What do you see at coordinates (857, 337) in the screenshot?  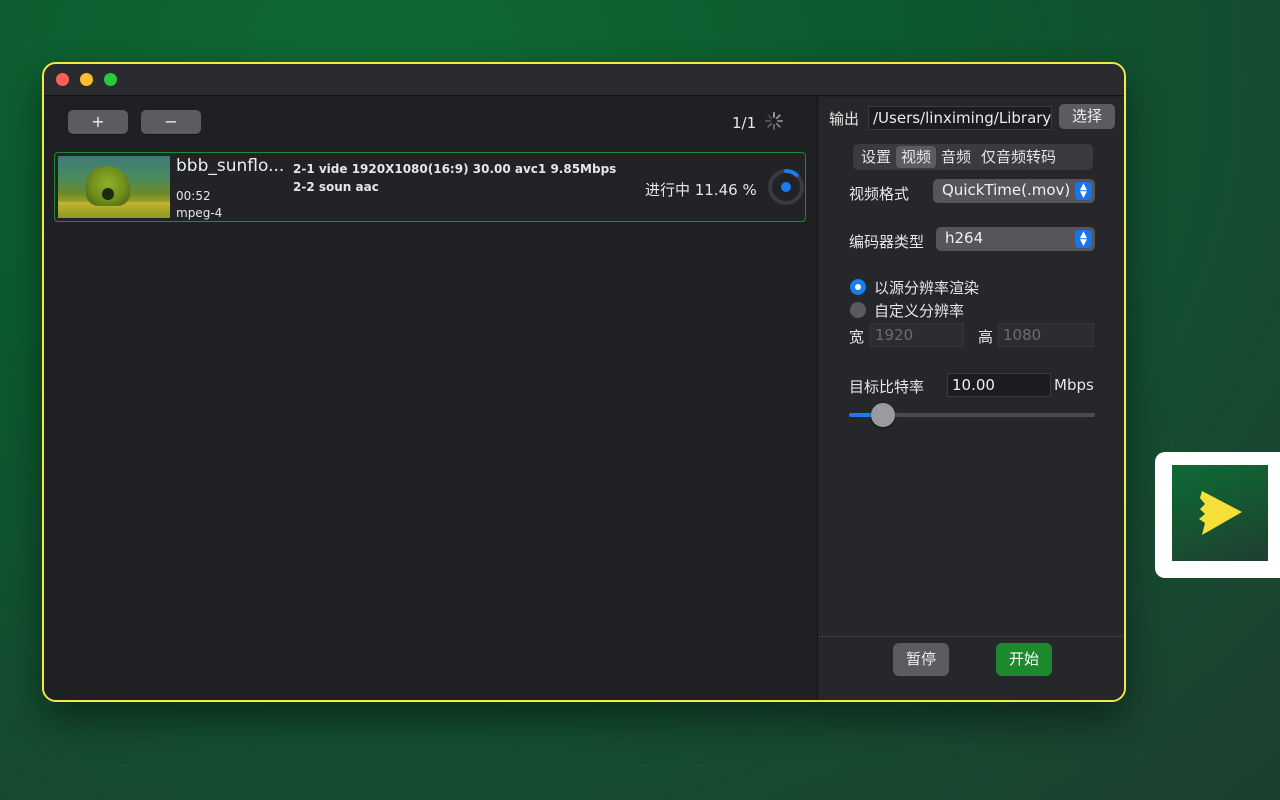 I see `width-label: 宽` at bounding box center [857, 337].